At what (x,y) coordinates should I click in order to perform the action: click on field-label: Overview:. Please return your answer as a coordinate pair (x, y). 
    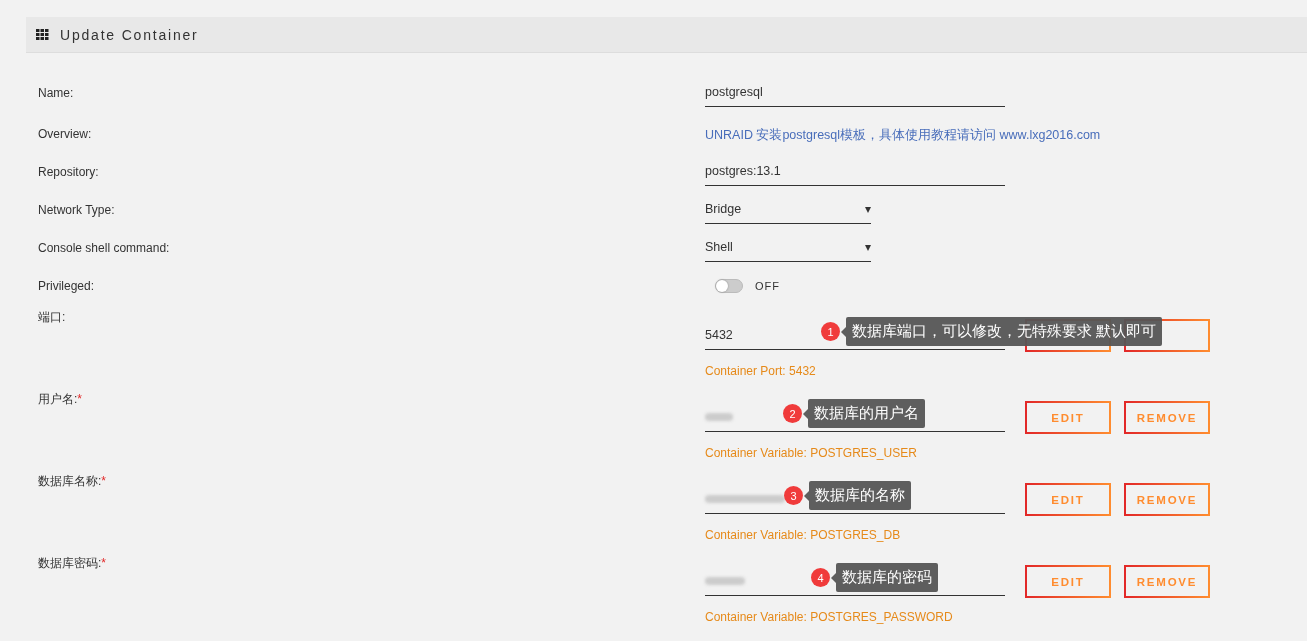
    Looking at the image, I should click on (65, 134).